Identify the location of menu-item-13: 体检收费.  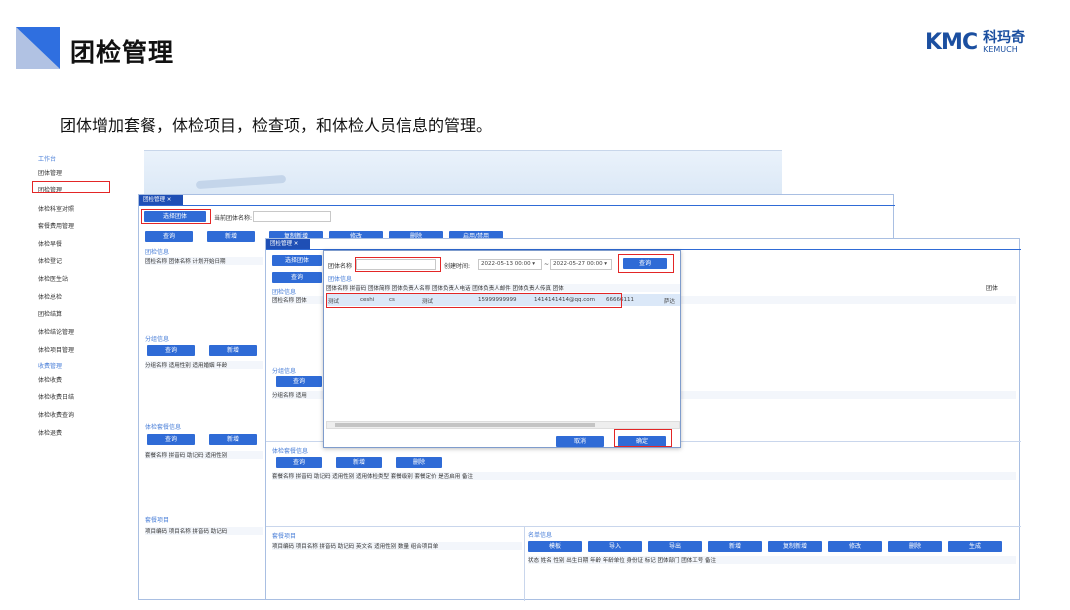
(50, 379).